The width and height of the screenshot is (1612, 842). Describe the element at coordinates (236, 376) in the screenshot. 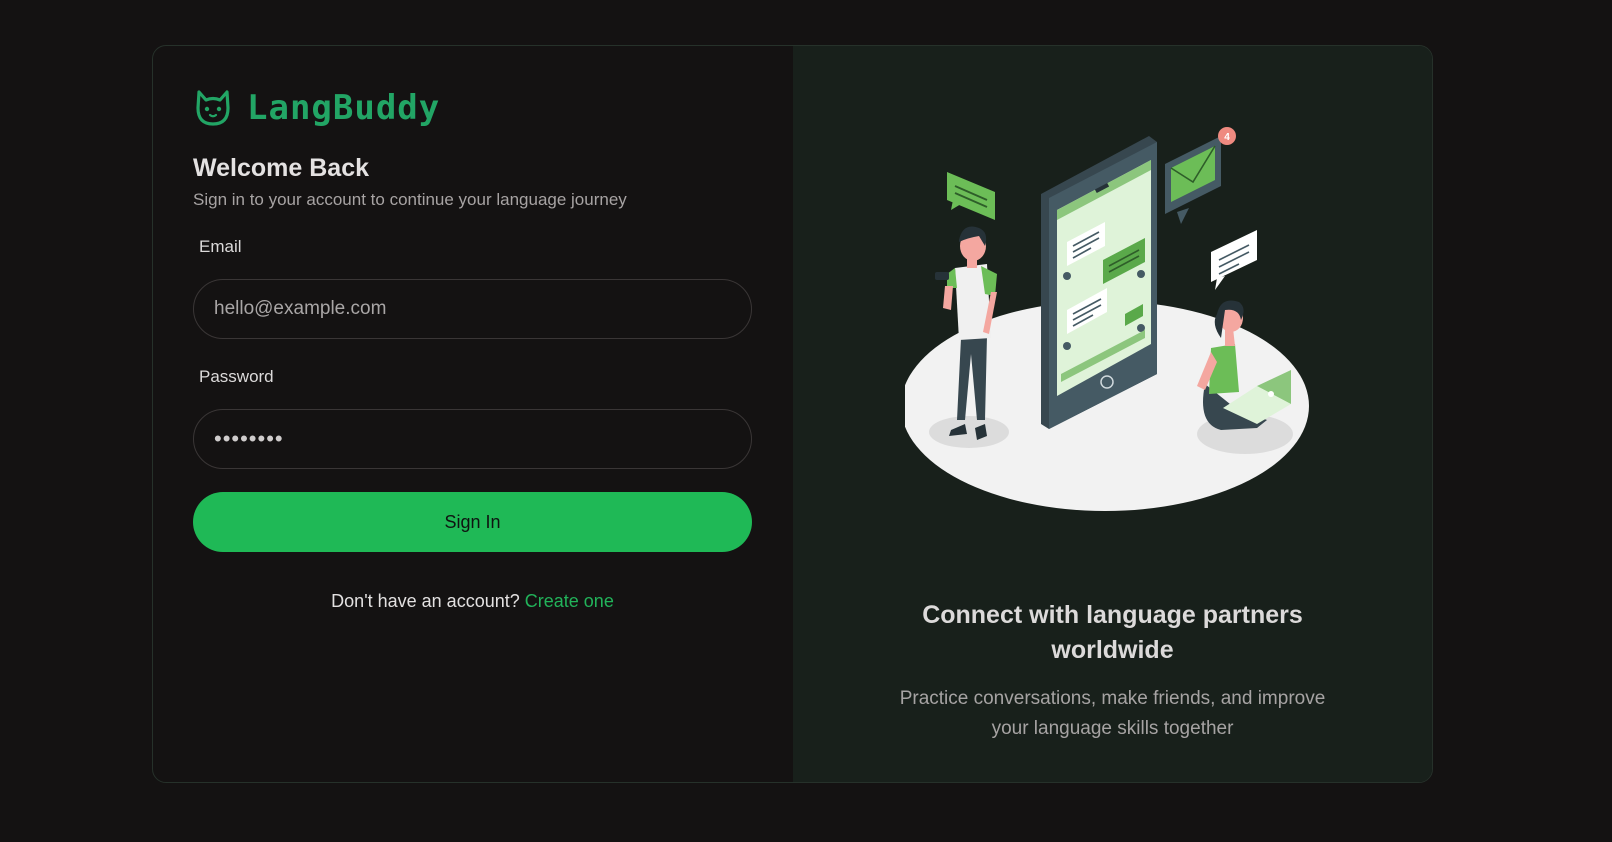

I see `password-label: Password` at that location.